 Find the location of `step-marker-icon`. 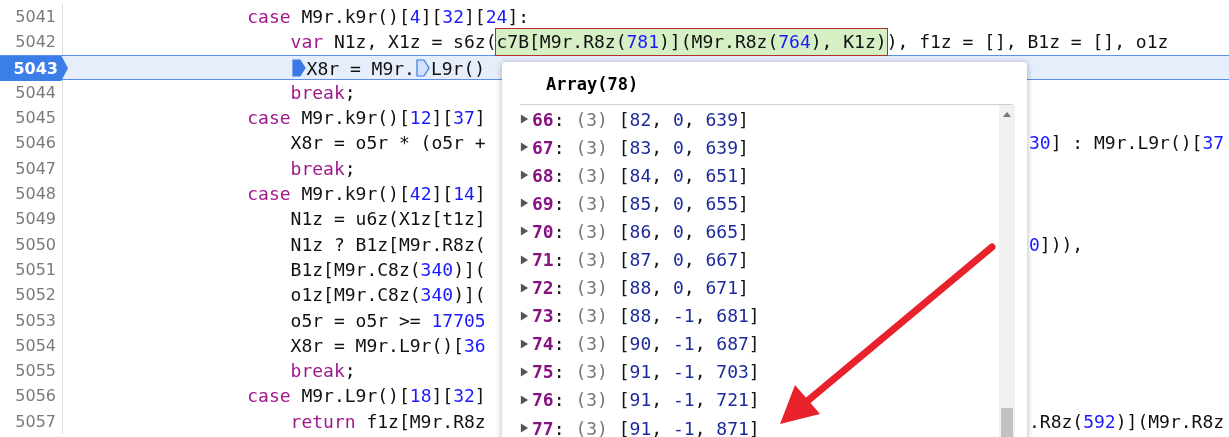

step-marker-icon is located at coordinates (422, 68).